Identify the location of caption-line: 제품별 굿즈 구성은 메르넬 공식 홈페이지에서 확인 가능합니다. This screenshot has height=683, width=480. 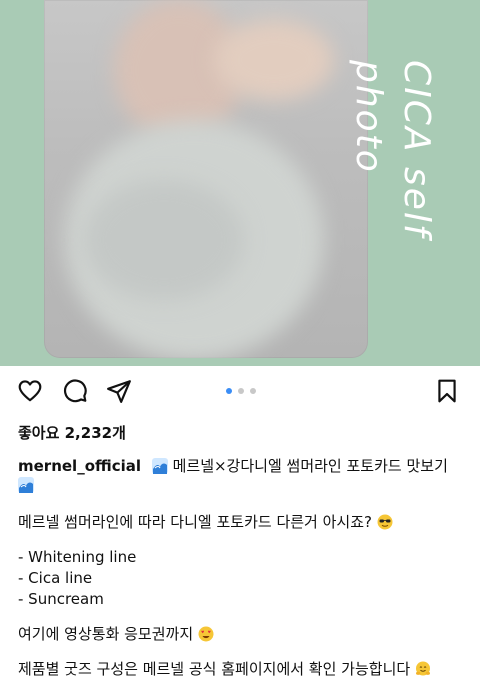
(241, 669).